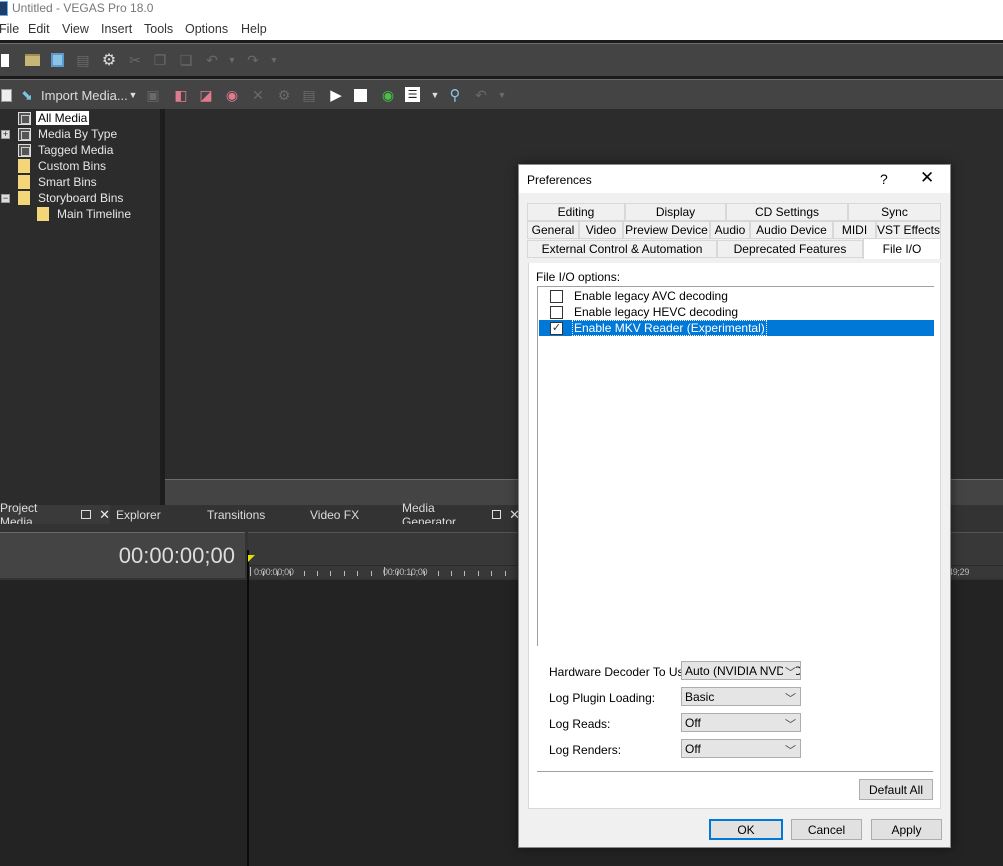  What do you see at coordinates (927, 178) in the screenshot?
I see `close-button: ✕` at bounding box center [927, 178].